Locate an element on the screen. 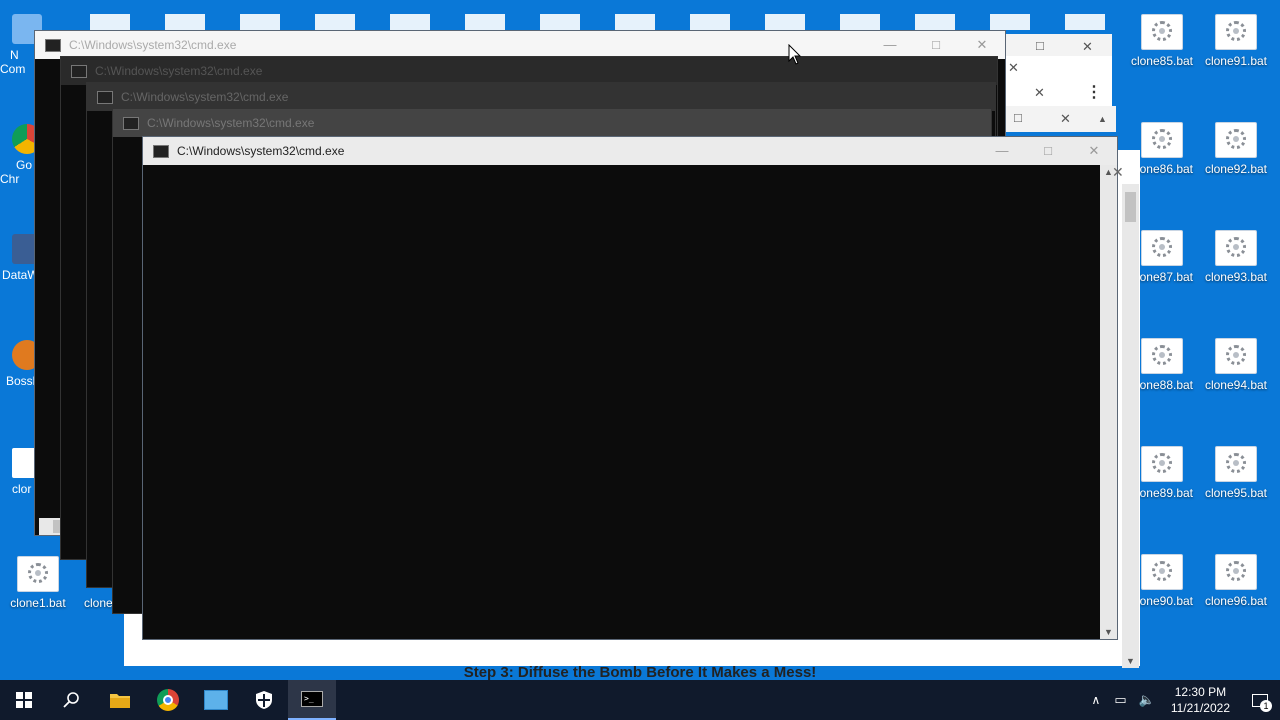 This screenshot has height=720, width=1280. scroll-up-icon: ▲ is located at coordinates (1102, 119).